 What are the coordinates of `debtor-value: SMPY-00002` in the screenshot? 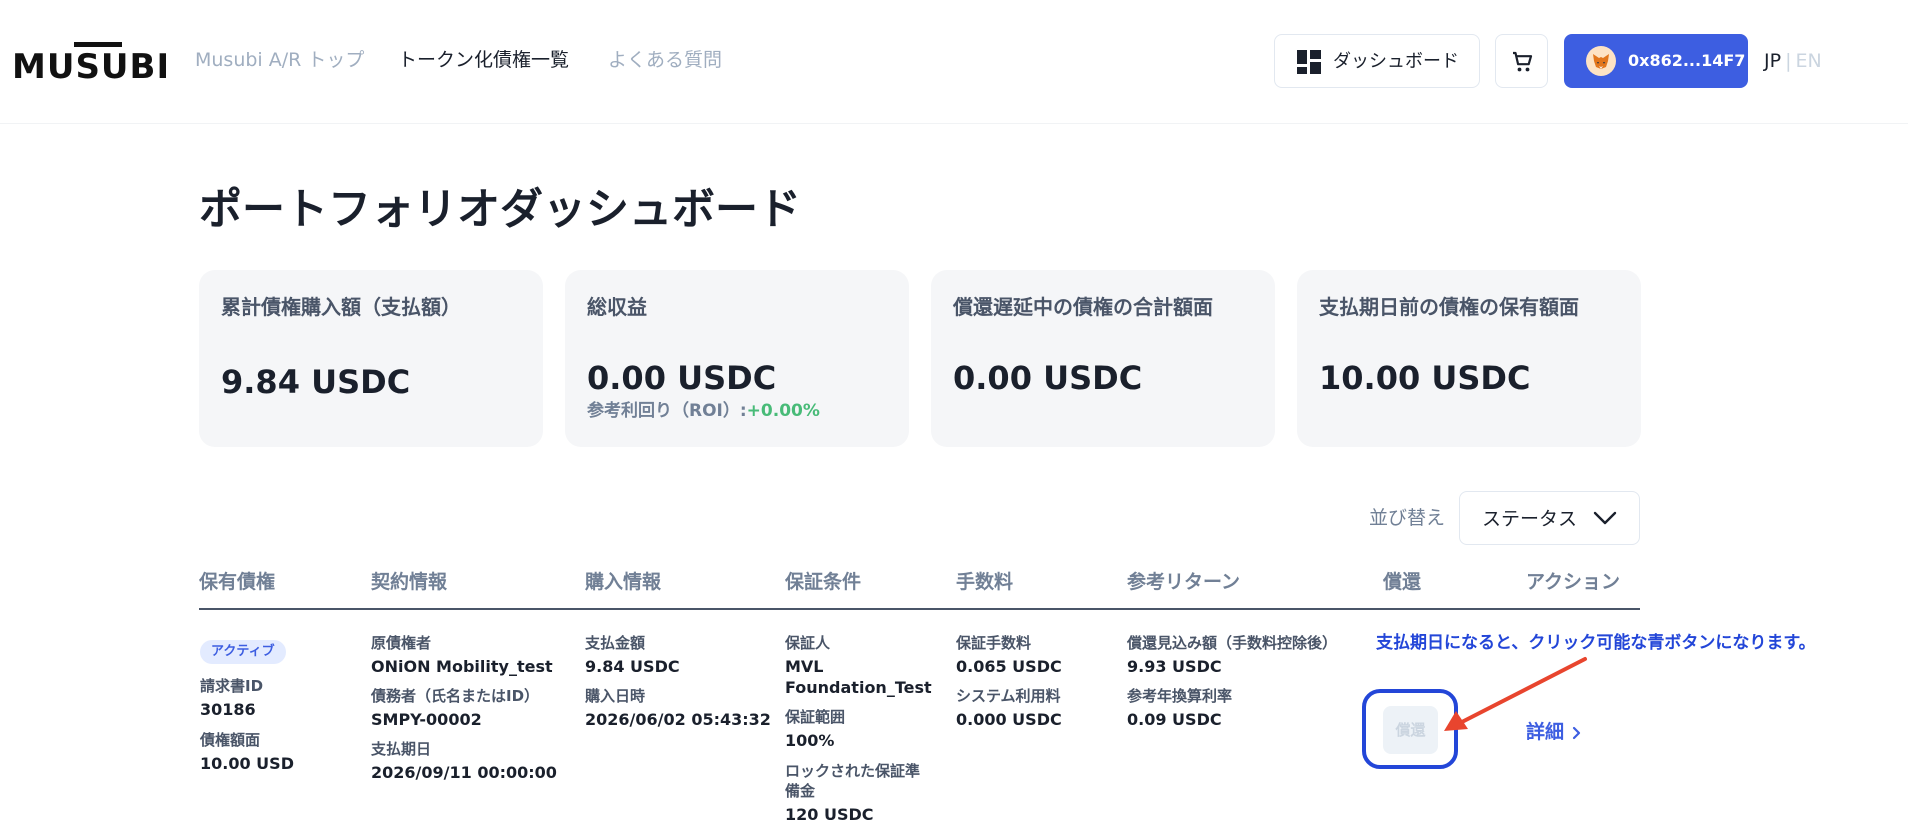 It's located at (426, 719).